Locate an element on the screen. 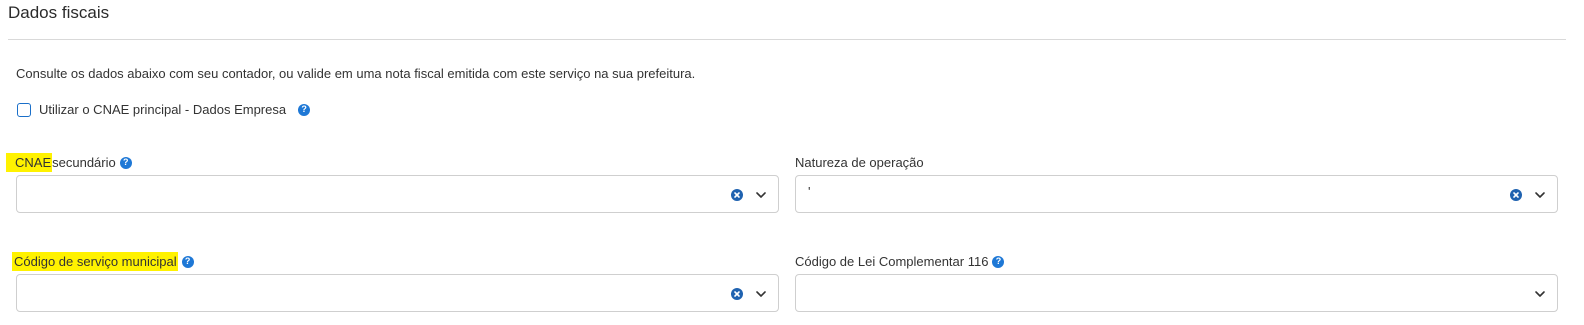 This screenshot has width=1584, height=325. codigo-servico-label: Código de serviço municipal ? is located at coordinates (103, 261).